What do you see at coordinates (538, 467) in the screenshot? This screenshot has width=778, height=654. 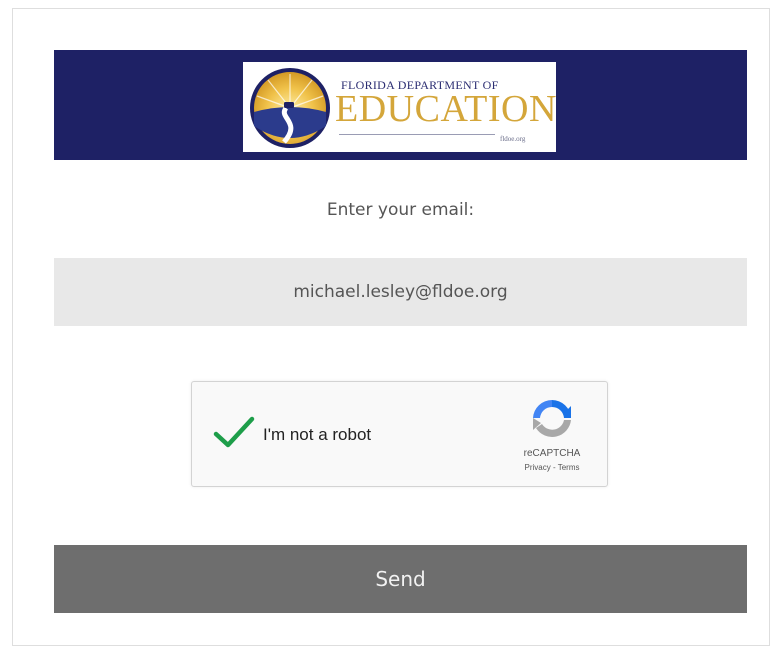 I see `recaptcha-privacy-link: Privacy` at bounding box center [538, 467].